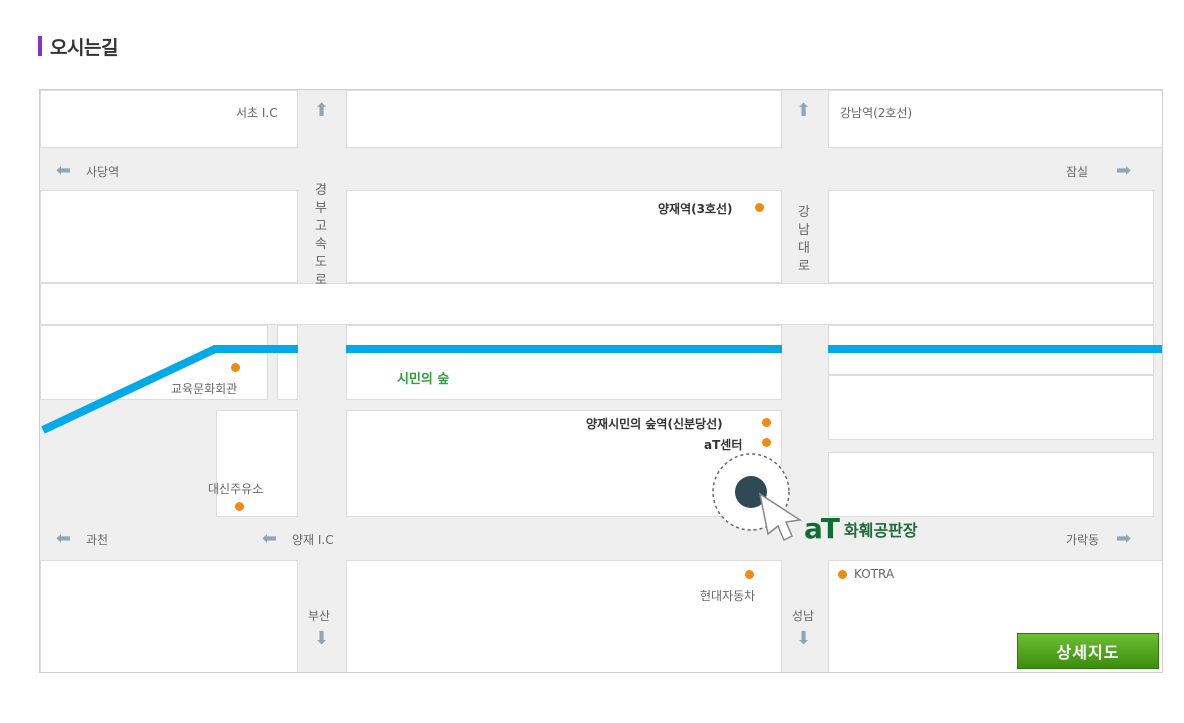 This screenshot has height=723, width=1184. Describe the element at coordinates (695, 209) in the screenshot. I see `poi-yangjae-station: 양재역(3호선)` at that location.